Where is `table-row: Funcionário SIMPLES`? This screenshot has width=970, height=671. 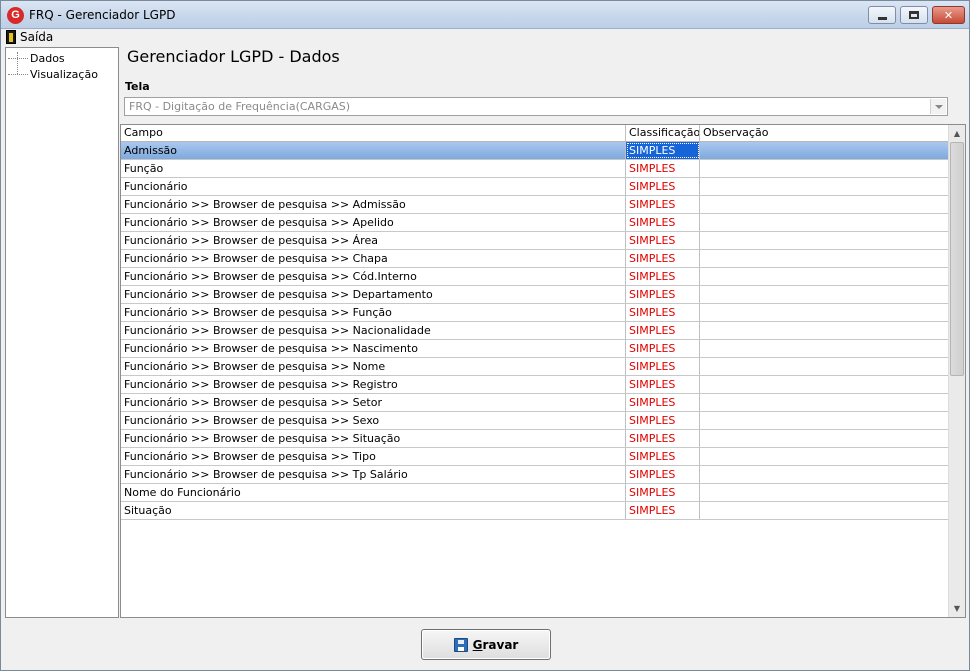
table-row: Funcionário SIMPLES is located at coordinates (535, 187).